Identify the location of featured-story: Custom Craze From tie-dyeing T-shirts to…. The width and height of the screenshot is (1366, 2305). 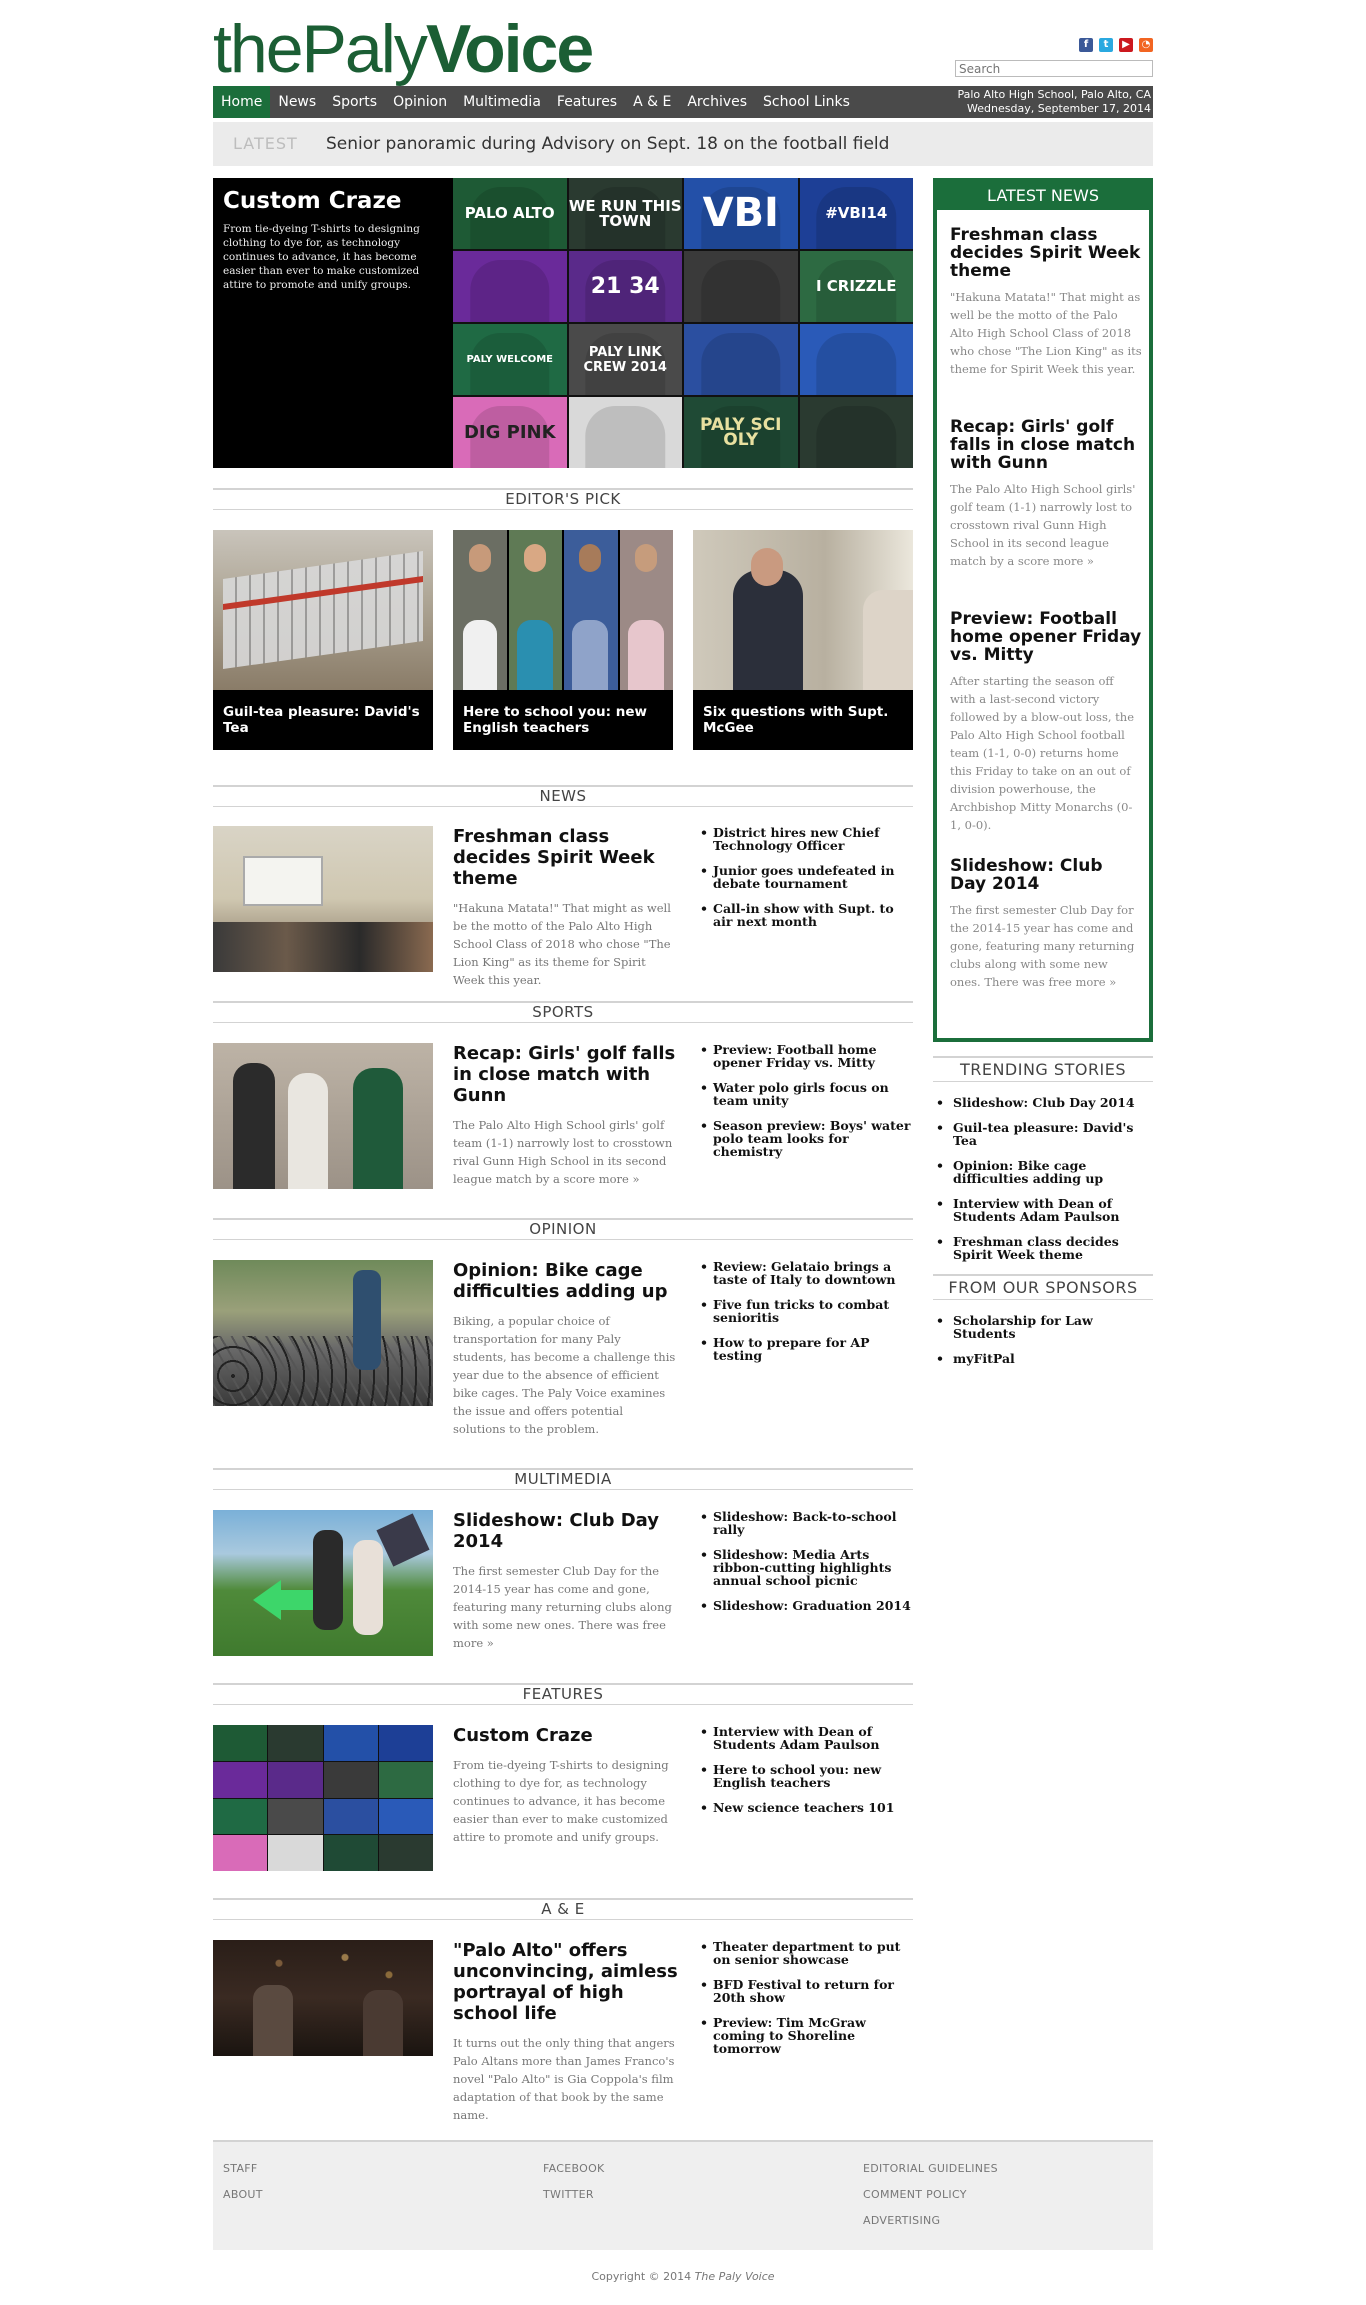
(563, 323).